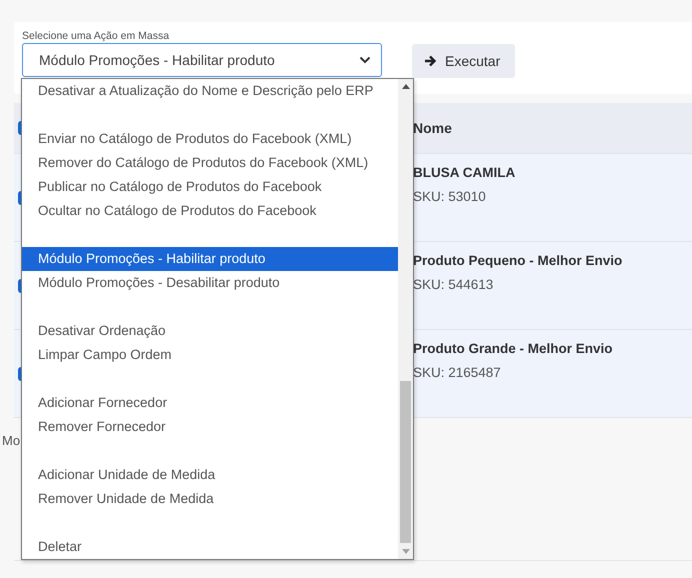  Describe the element at coordinates (210, 547) in the screenshot. I see `dropdown-option: Deletar` at that location.